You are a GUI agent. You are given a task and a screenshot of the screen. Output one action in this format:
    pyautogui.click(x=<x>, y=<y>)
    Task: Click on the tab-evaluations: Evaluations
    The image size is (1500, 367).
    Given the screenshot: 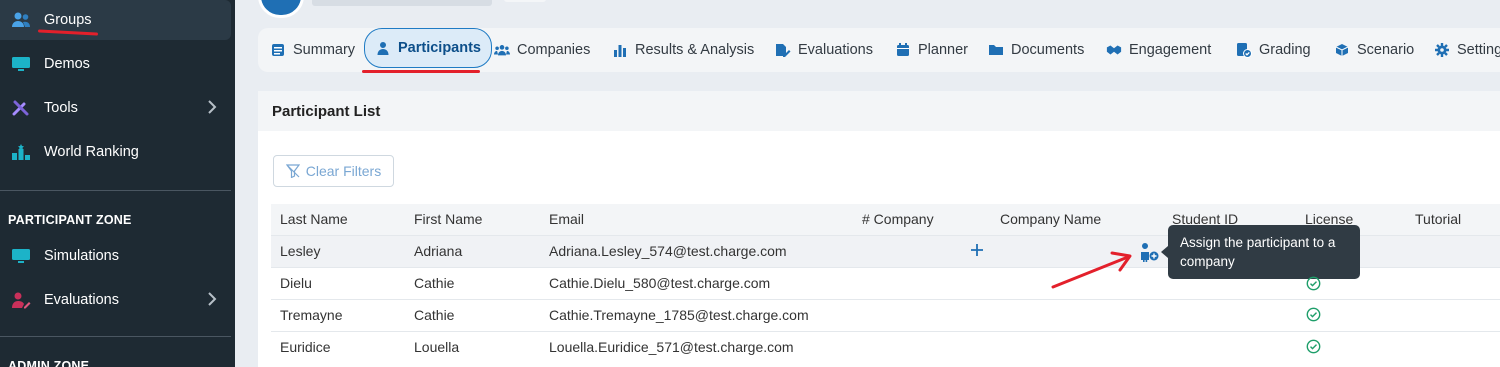 What is the action you would take?
    pyautogui.click(x=824, y=50)
    